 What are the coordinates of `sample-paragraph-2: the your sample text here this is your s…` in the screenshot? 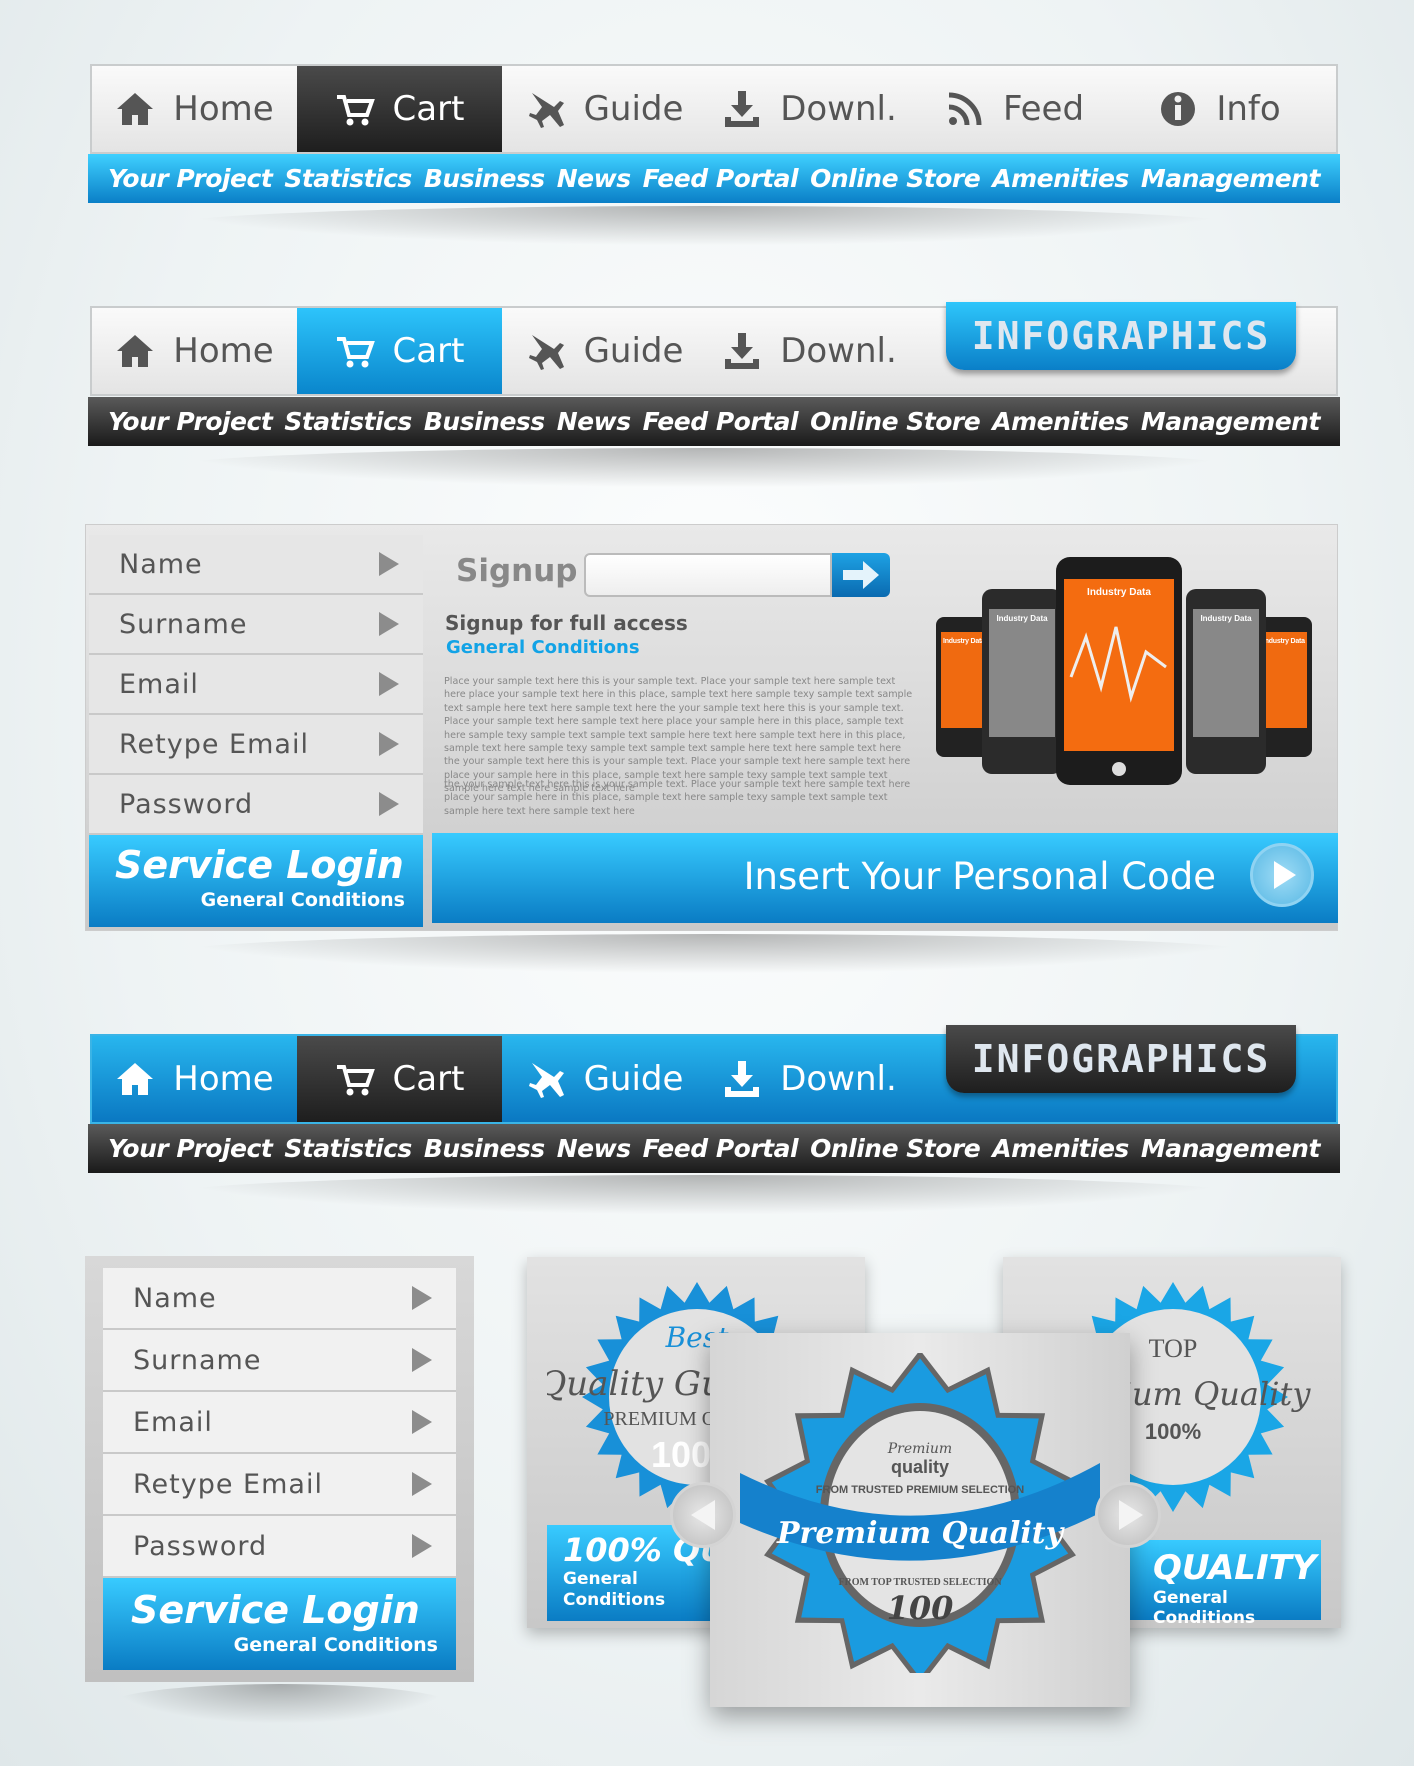 It's located at (677, 798).